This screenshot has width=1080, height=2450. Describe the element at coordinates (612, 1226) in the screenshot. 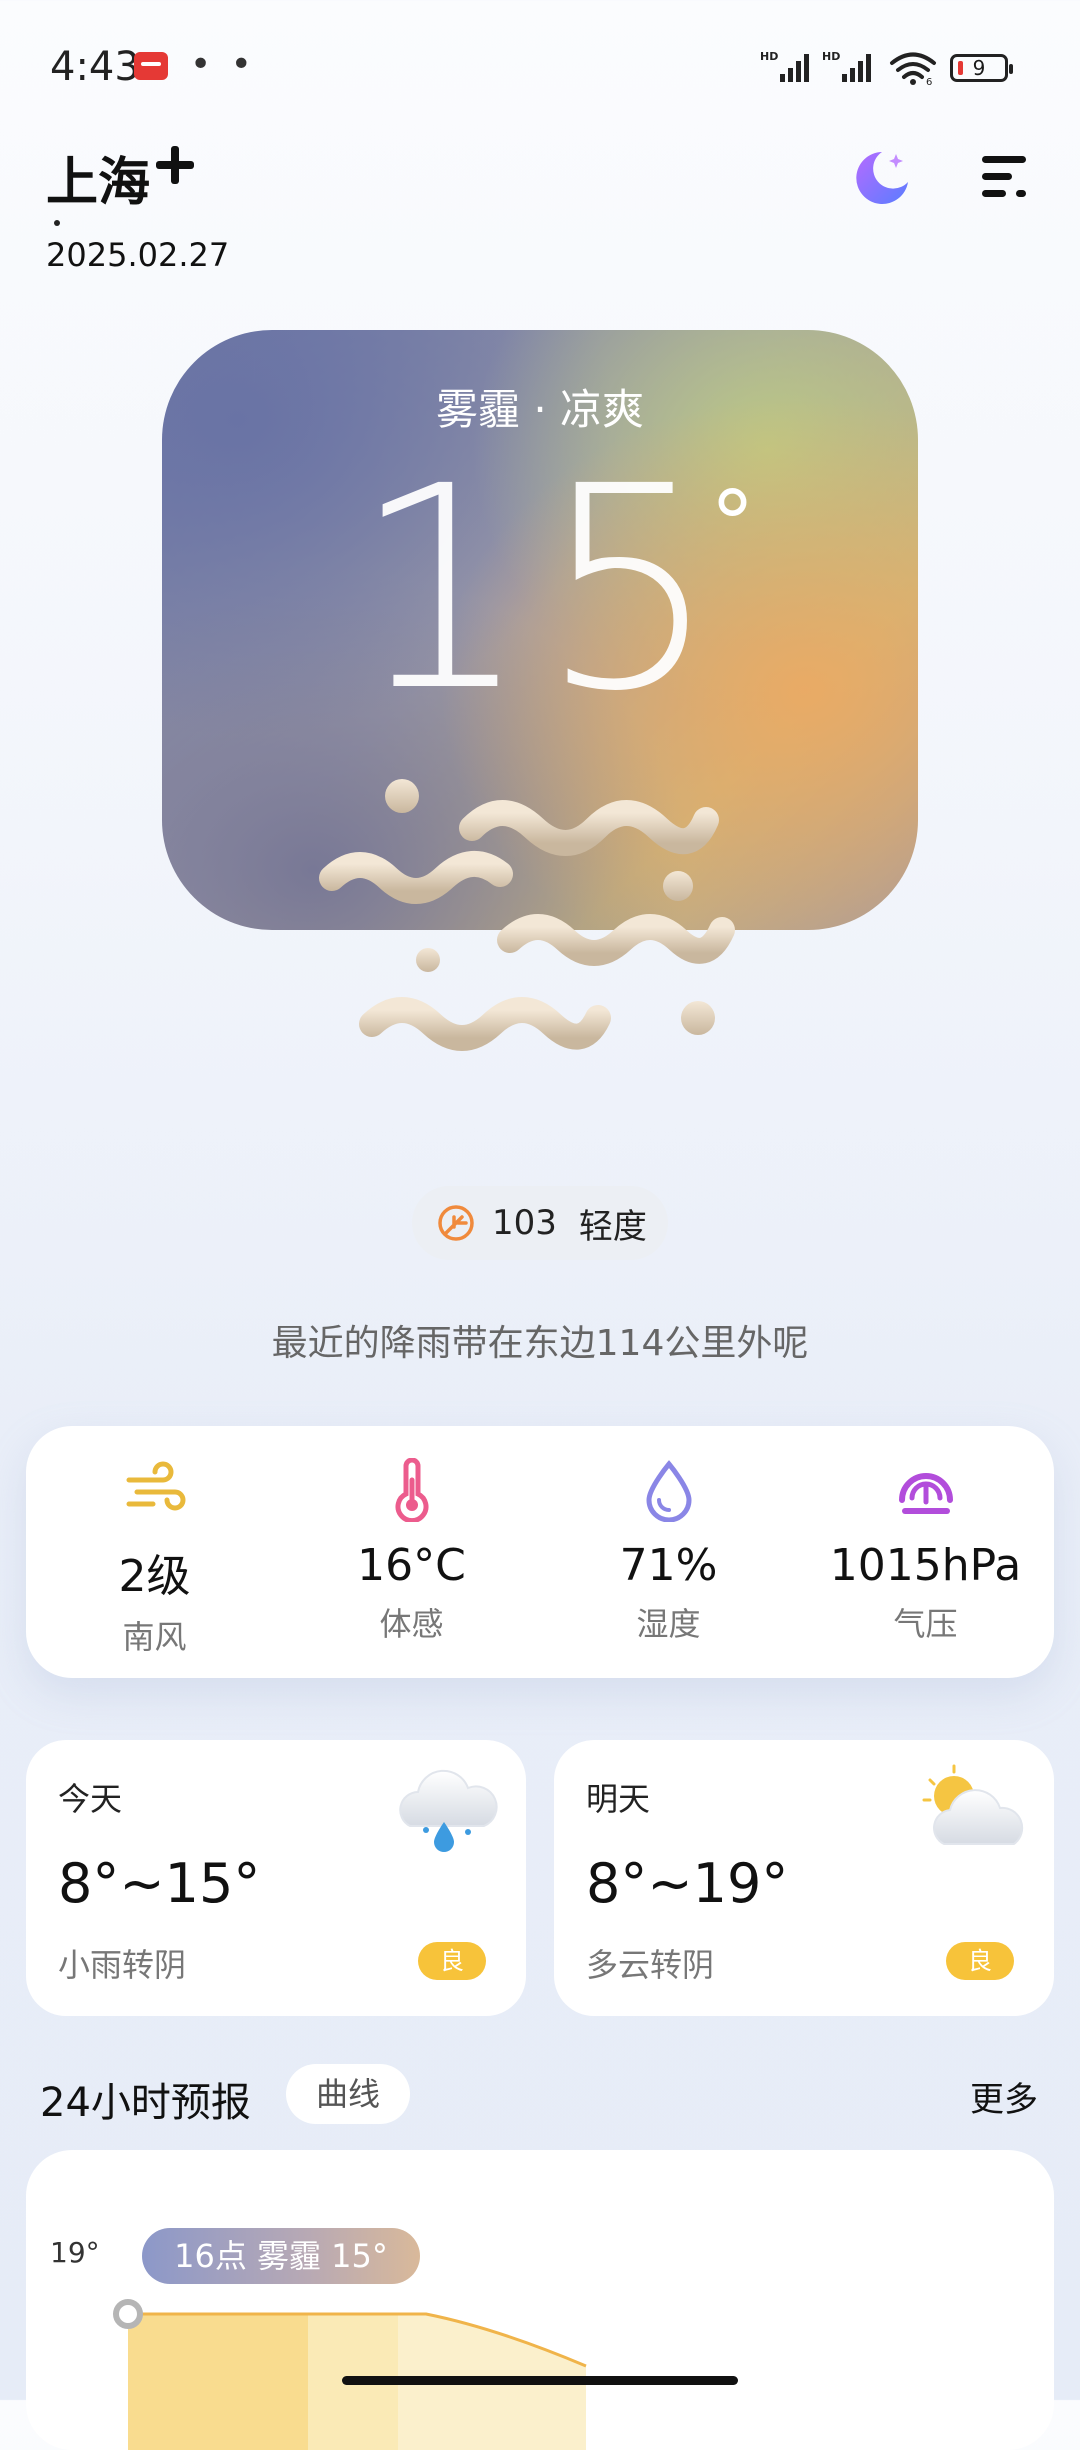

I see `aqi-level: 轻度` at that location.